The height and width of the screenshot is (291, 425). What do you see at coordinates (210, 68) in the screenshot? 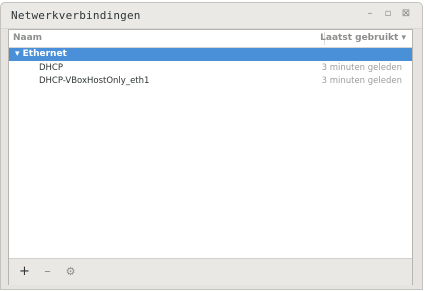
I see `connection-row-dhcp: DHCP 3 minuten geleden` at bounding box center [210, 68].